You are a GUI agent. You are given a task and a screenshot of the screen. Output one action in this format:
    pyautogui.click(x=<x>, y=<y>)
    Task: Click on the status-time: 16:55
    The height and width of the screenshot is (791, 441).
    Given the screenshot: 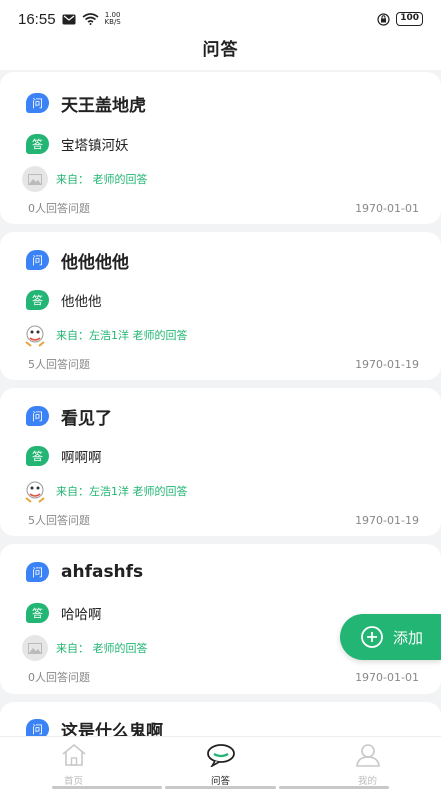 What is the action you would take?
    pyautogui.click(x=37, y=19)
    